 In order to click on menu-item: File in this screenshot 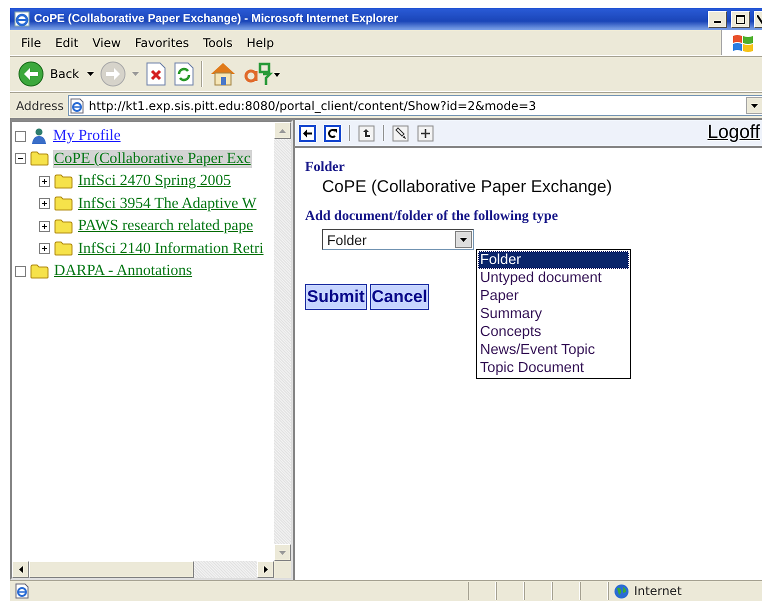, I will do `click(31, 43)`.